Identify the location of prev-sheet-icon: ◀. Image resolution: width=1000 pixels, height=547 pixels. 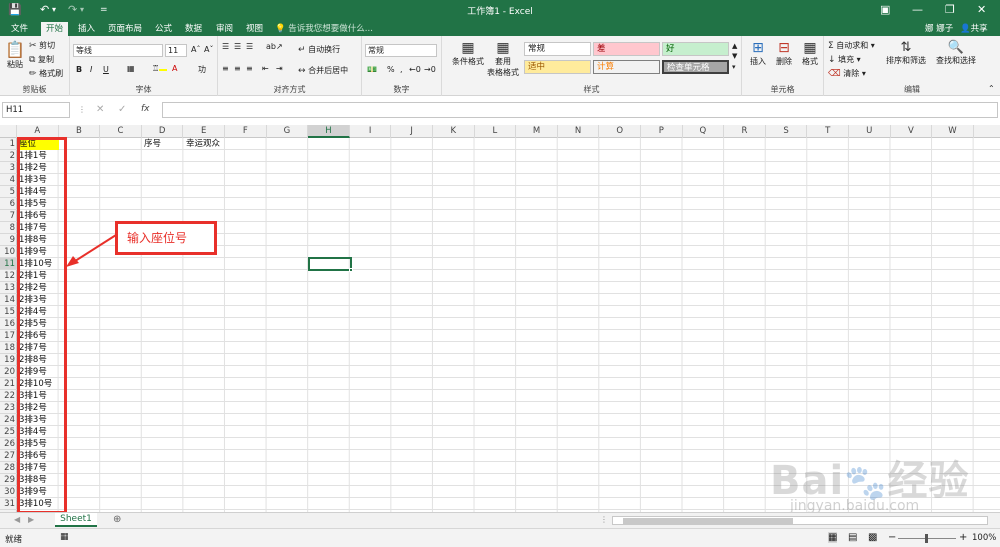
(17, 519).